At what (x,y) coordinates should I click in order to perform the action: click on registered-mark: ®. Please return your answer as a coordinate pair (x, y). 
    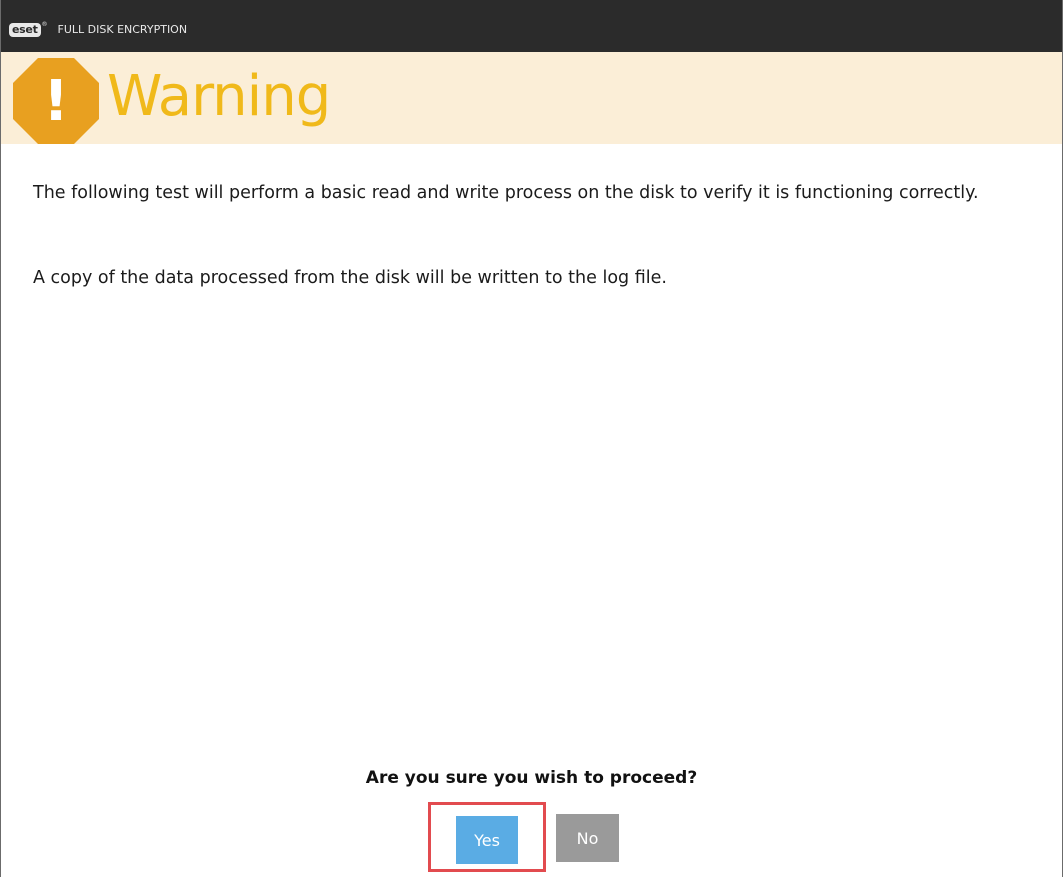
    Looking at the image, I should click on (44, 24).